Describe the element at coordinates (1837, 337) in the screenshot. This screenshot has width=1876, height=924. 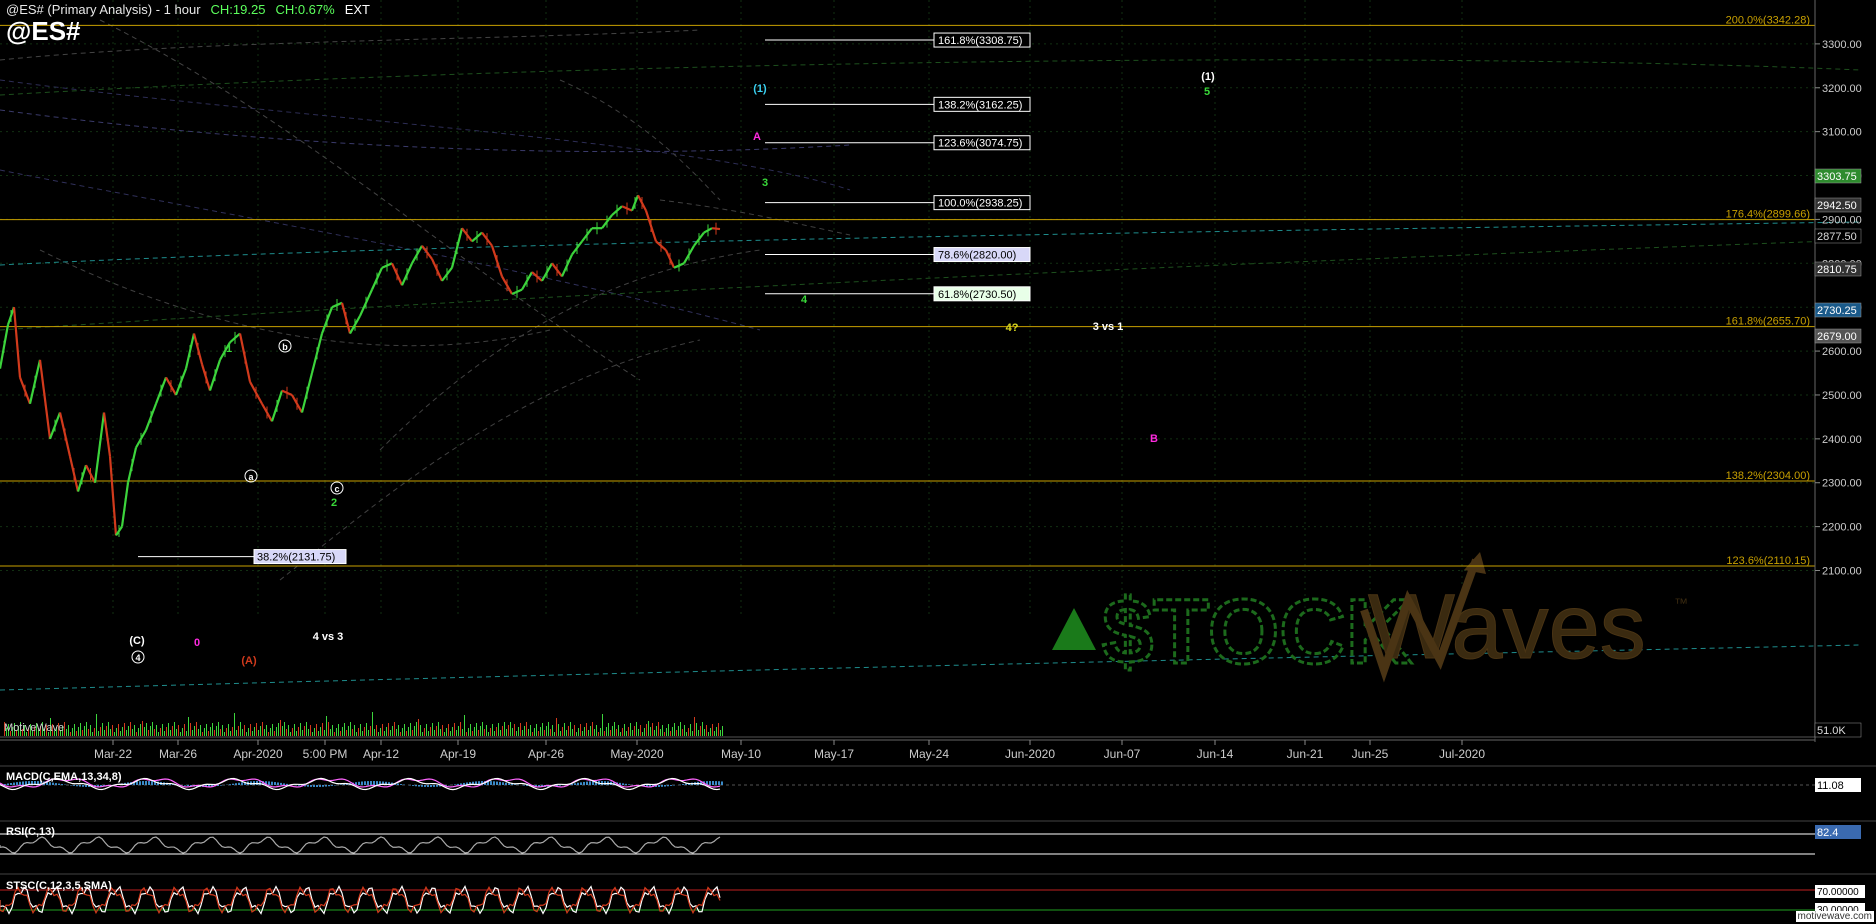
I see `price-tag-label: 2679.00` at that location.